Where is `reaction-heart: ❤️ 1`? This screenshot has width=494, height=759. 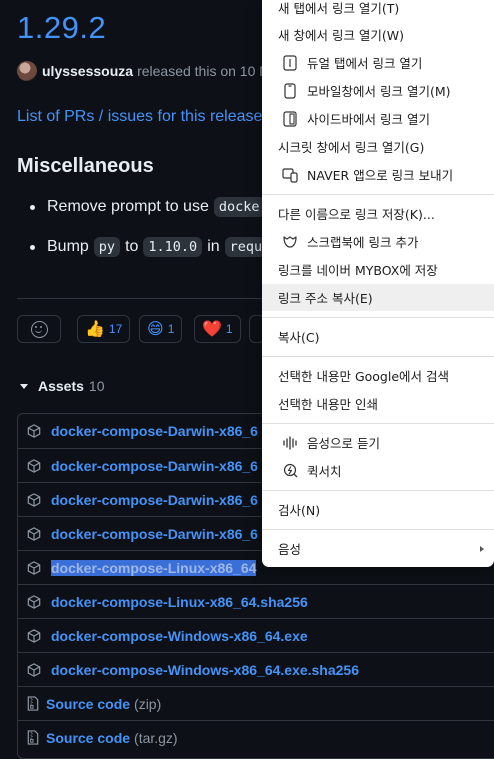 reaction-heart: ❤️ 1 is located at coordinates (217, 329).